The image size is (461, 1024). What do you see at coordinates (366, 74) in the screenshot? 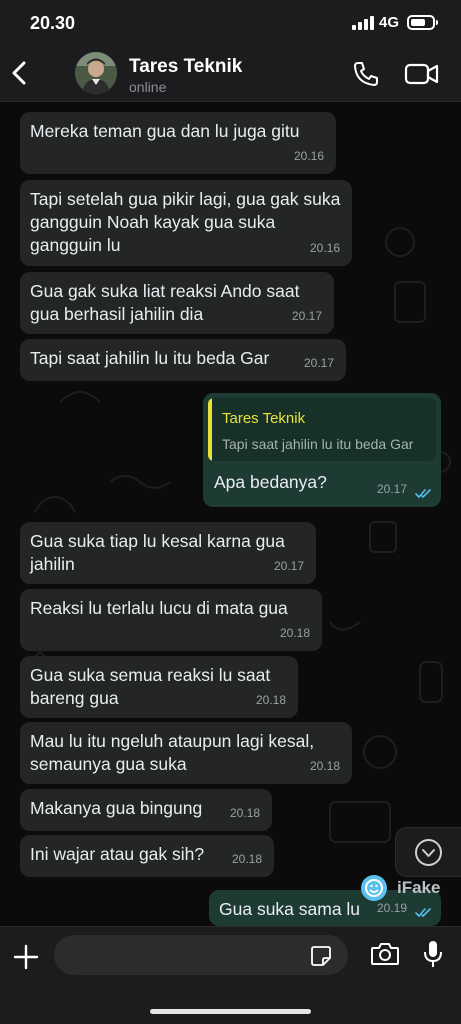
I see `phone-call-icon` at bounding box center [366, 74].